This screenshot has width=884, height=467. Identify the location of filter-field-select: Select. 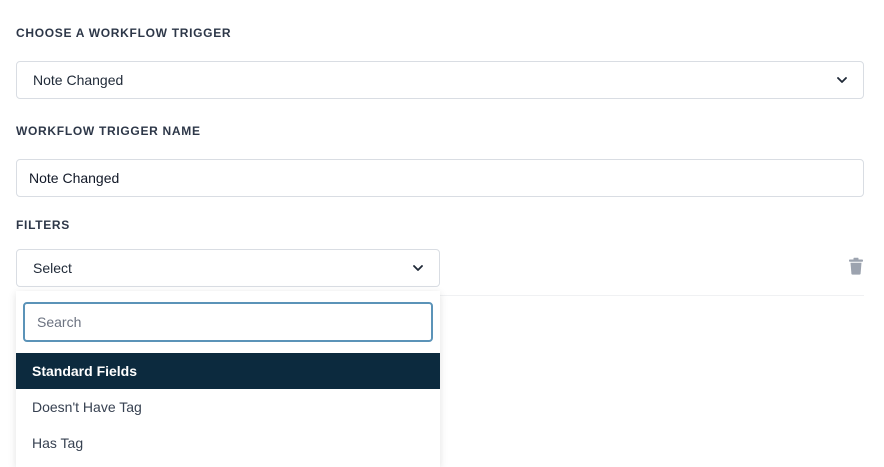
(228, 268).